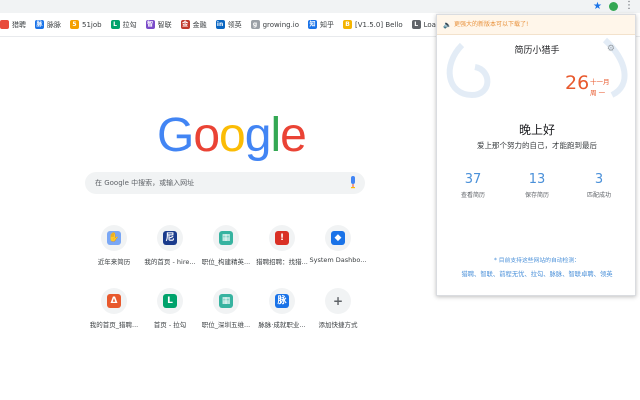  Describe the element at coordinates (144, 183) in the screenshot. I see `search-input: 在 Google 中搜索，或输入网址` at that location.